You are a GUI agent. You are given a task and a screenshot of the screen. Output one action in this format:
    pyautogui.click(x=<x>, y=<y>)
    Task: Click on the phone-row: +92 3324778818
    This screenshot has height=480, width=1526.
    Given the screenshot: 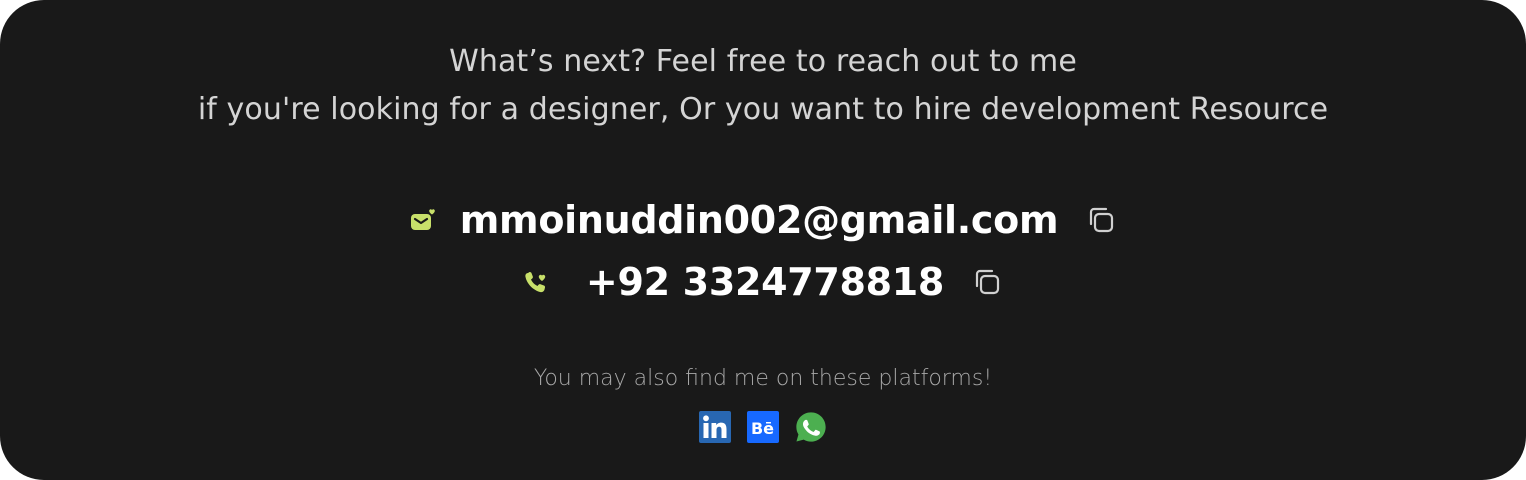 What is the action you would take?
    pyautogui.click(x=763, y=282)
    